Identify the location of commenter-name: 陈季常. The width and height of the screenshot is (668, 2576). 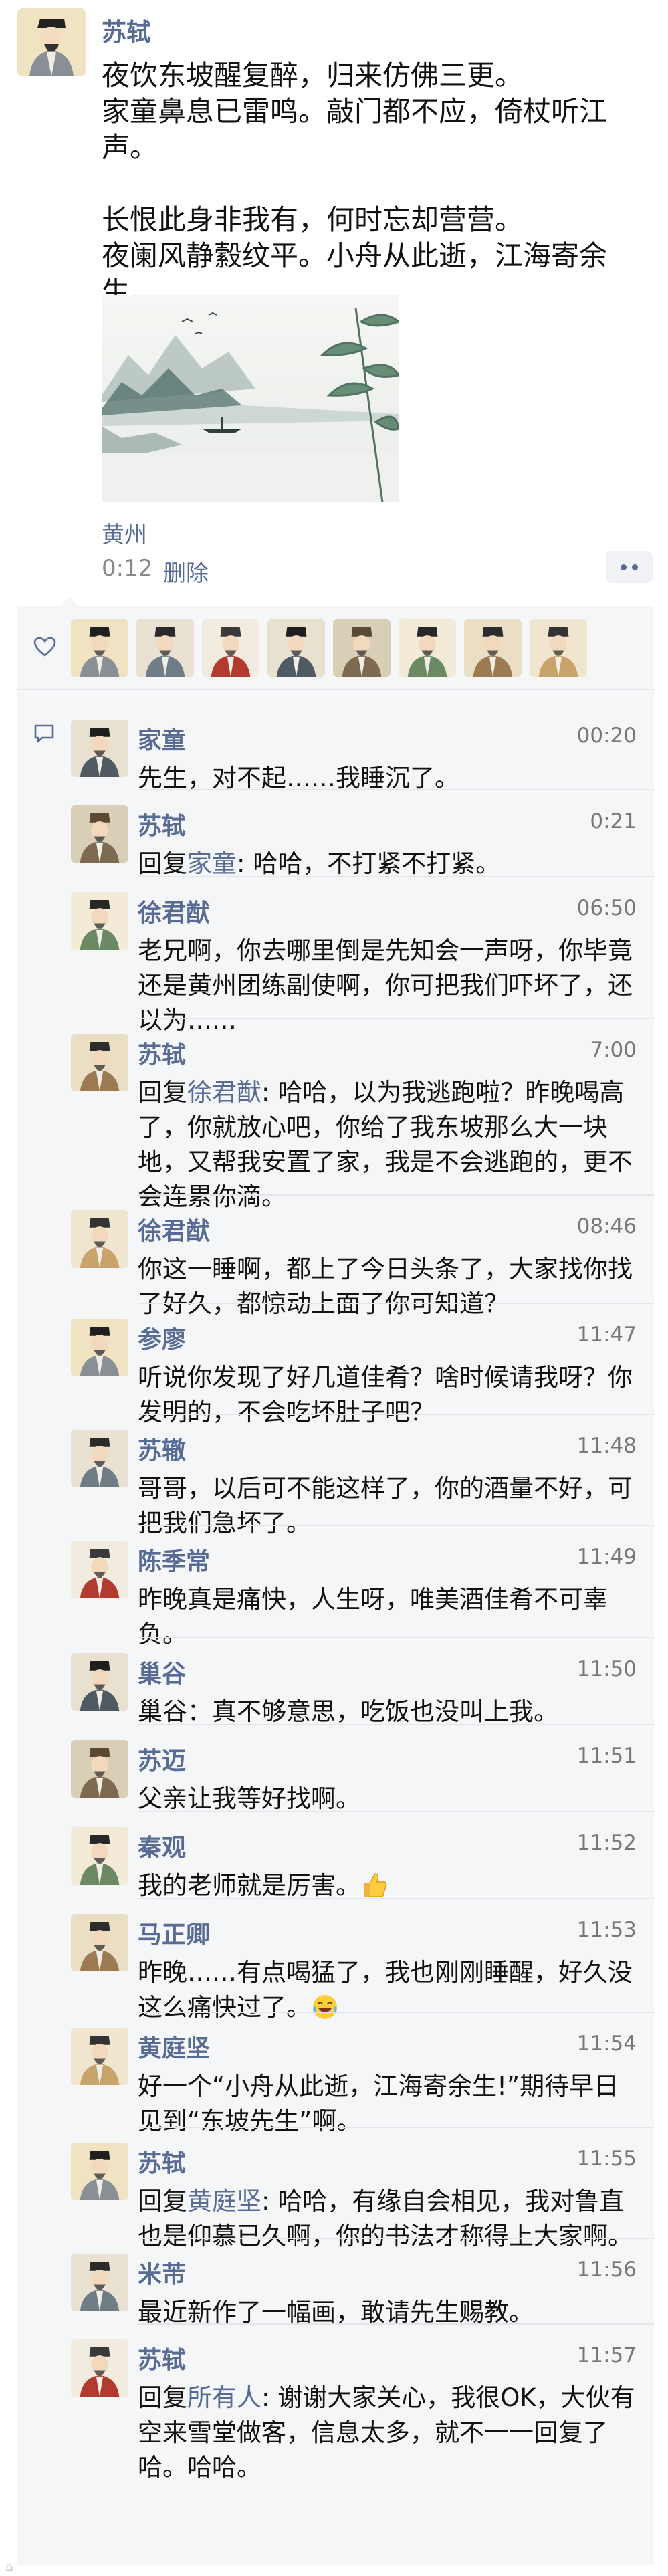
(174, 1559).